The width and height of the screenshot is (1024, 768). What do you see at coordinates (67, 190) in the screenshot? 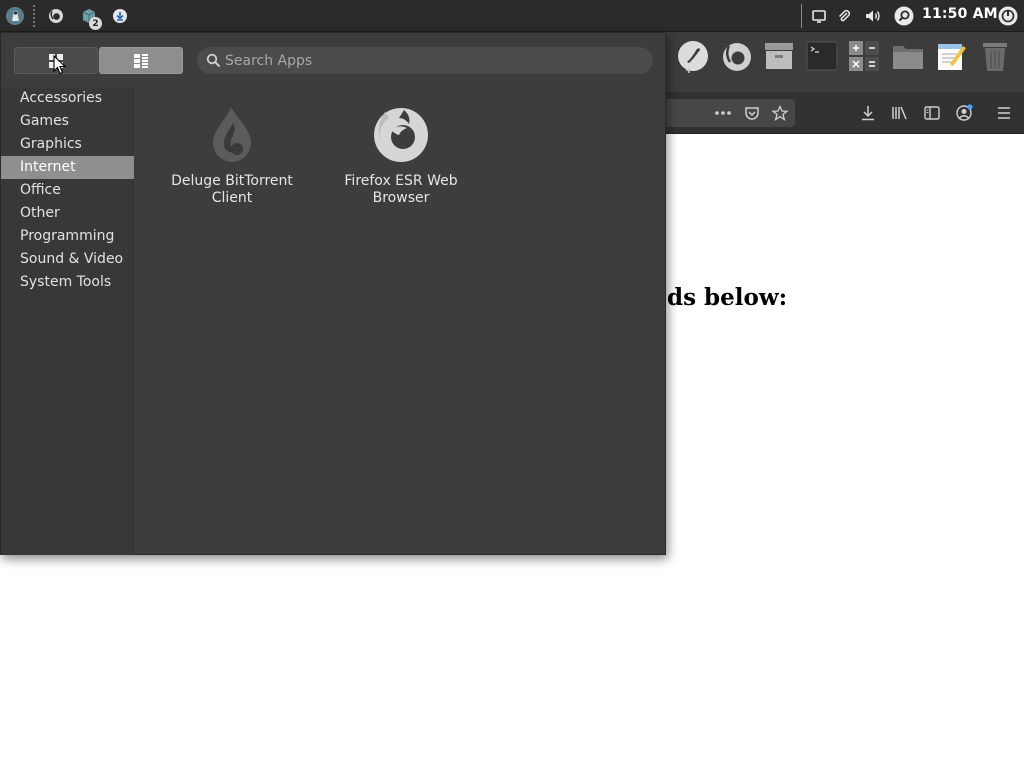
I see `category-office: Office` at bounding box center [67, 190].